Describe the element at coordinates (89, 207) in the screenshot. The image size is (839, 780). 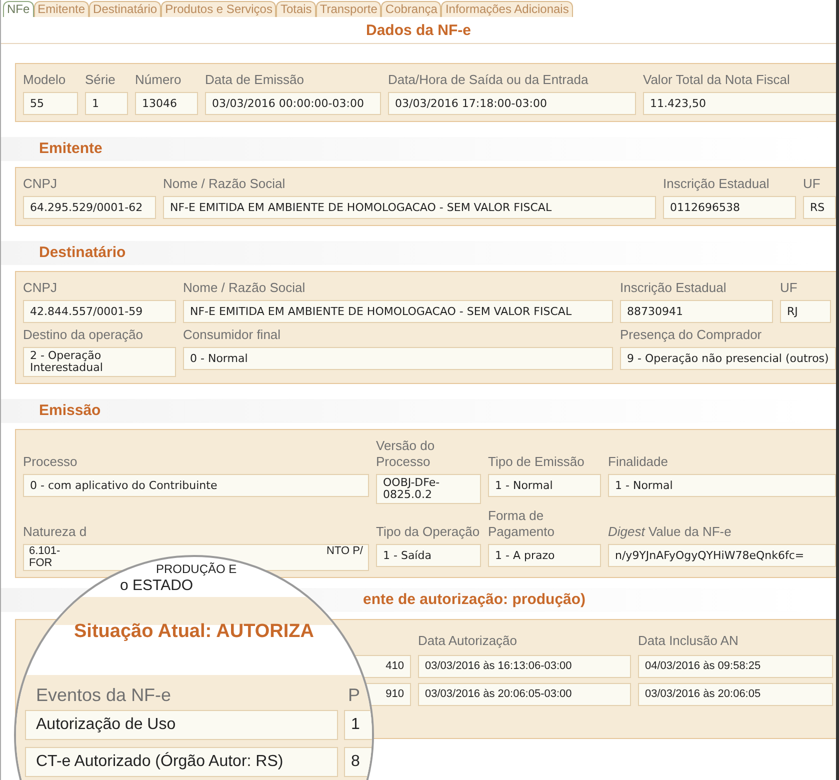
I see `field-value: 64.295.529/0001-62` at that location.